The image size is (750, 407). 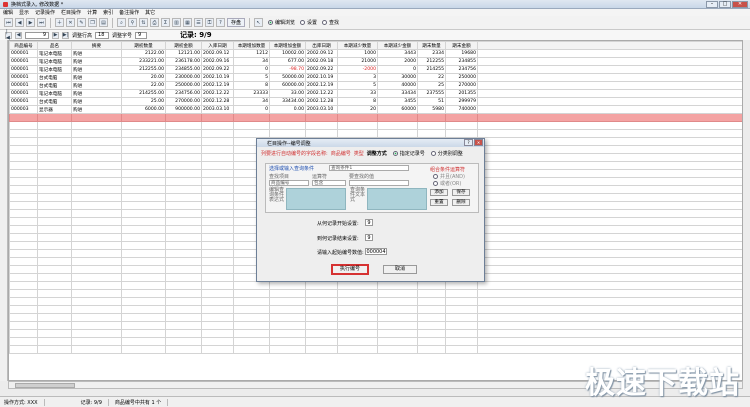 What do you see at coordinates (108, 12) in the screenshot?
I see `menu-index: 索引` at bounding box center [108, 12].